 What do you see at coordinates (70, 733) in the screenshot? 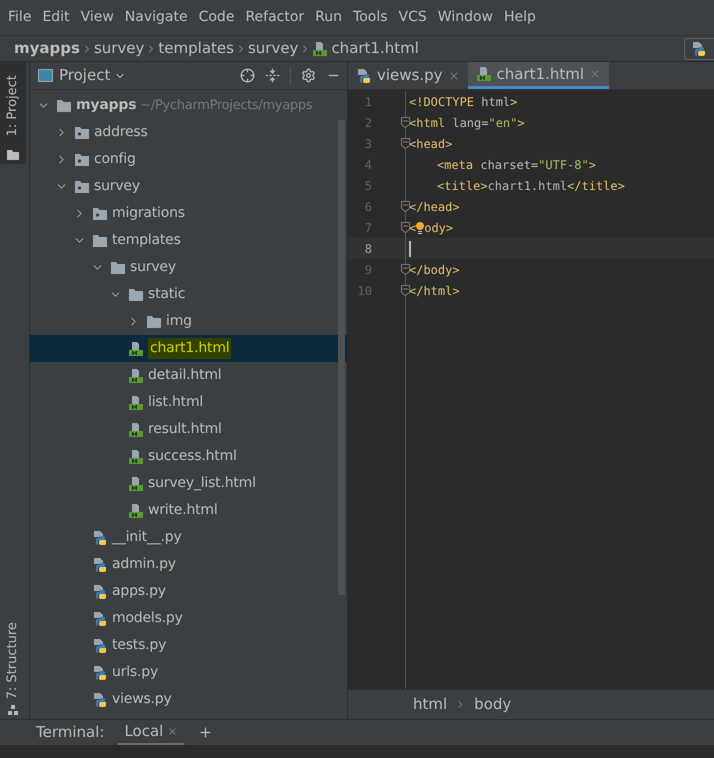
I see `terminal-title: Terminal:` at bounding box center [70, 733].